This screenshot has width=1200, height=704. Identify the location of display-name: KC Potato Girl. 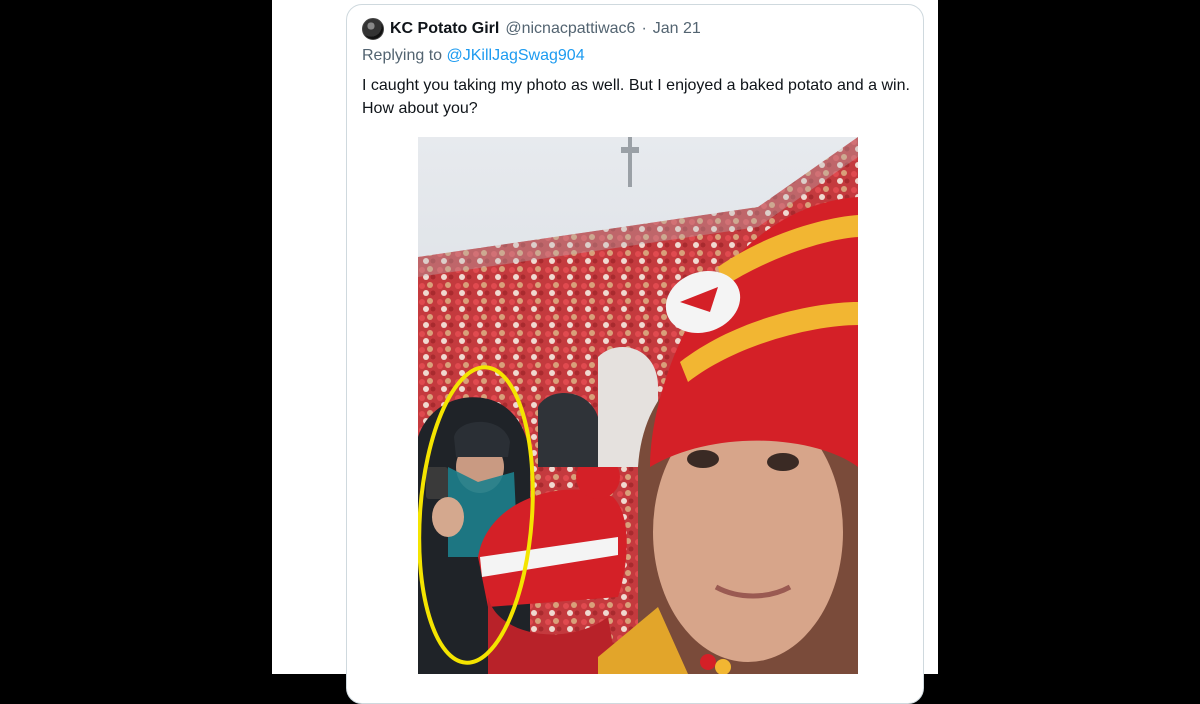
(444, 29).